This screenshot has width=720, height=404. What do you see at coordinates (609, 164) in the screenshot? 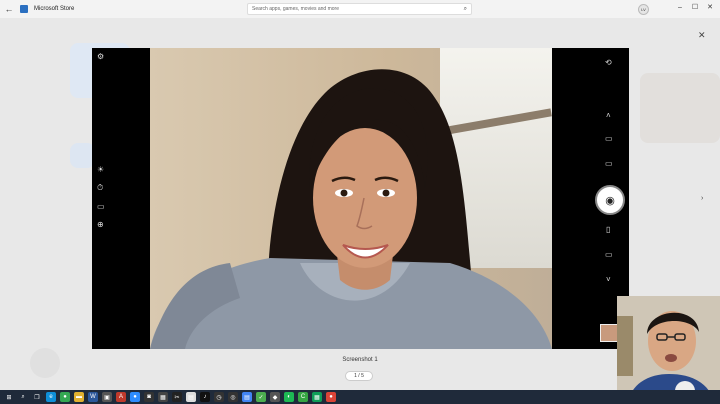
I see `video-icon: ▭` at bounding box center [609, 164].